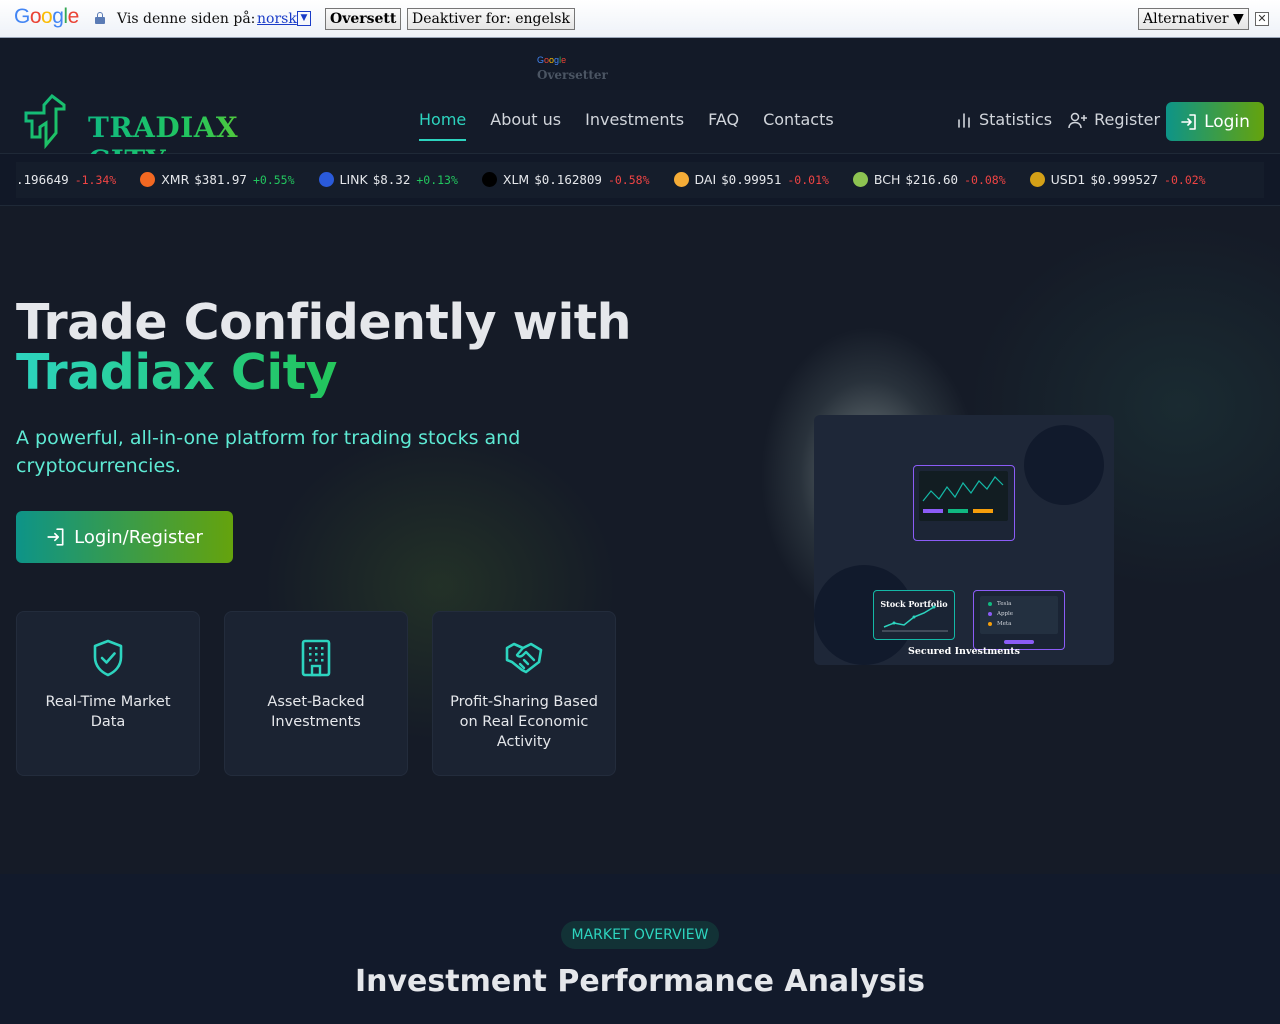 The height and width of the screenshot is (1024, 1280). I want to click on nav-contacts: Contacts, so click(798, 125).